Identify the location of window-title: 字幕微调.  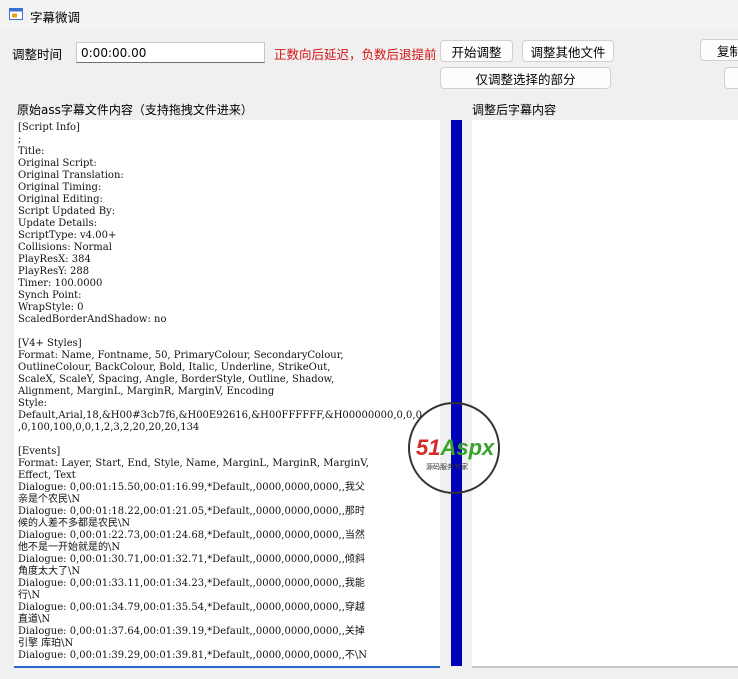
(55, 17).